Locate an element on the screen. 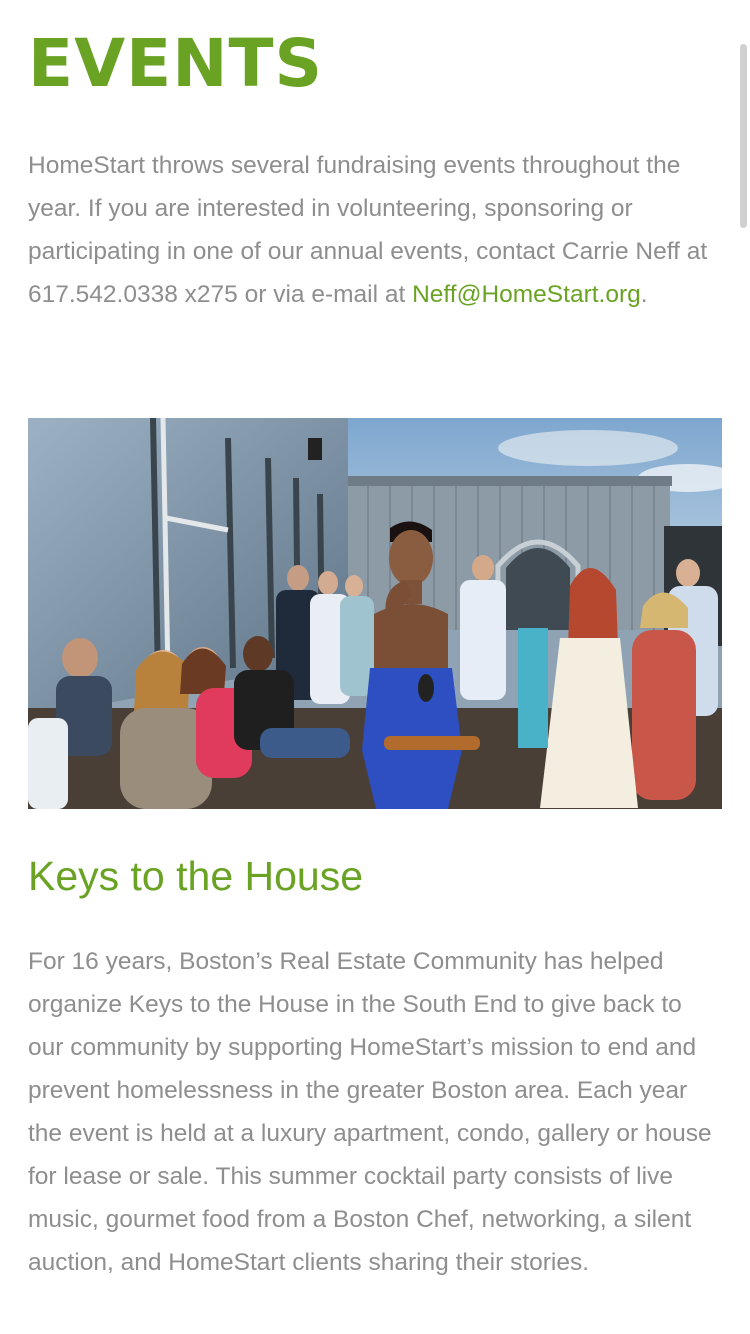 Image resolution: width=750 pixels, height=1334 pixels. page-title: EVENTS is located at coordinates (176, 63).